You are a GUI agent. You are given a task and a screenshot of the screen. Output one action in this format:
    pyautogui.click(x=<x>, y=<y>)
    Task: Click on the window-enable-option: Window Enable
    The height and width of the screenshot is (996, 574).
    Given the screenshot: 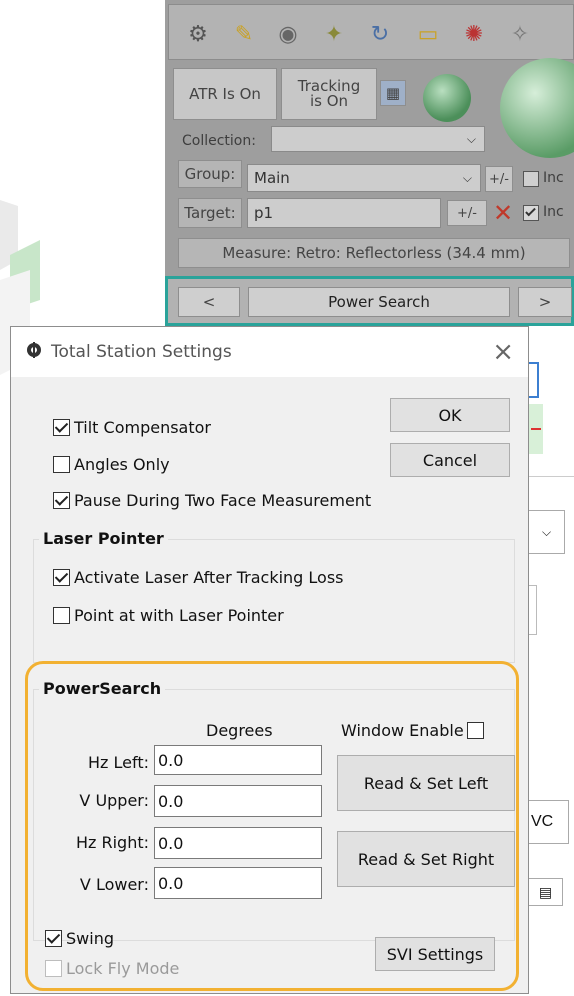 What is the action you would take?
    pyautogui.click(x=414, y=730)
    